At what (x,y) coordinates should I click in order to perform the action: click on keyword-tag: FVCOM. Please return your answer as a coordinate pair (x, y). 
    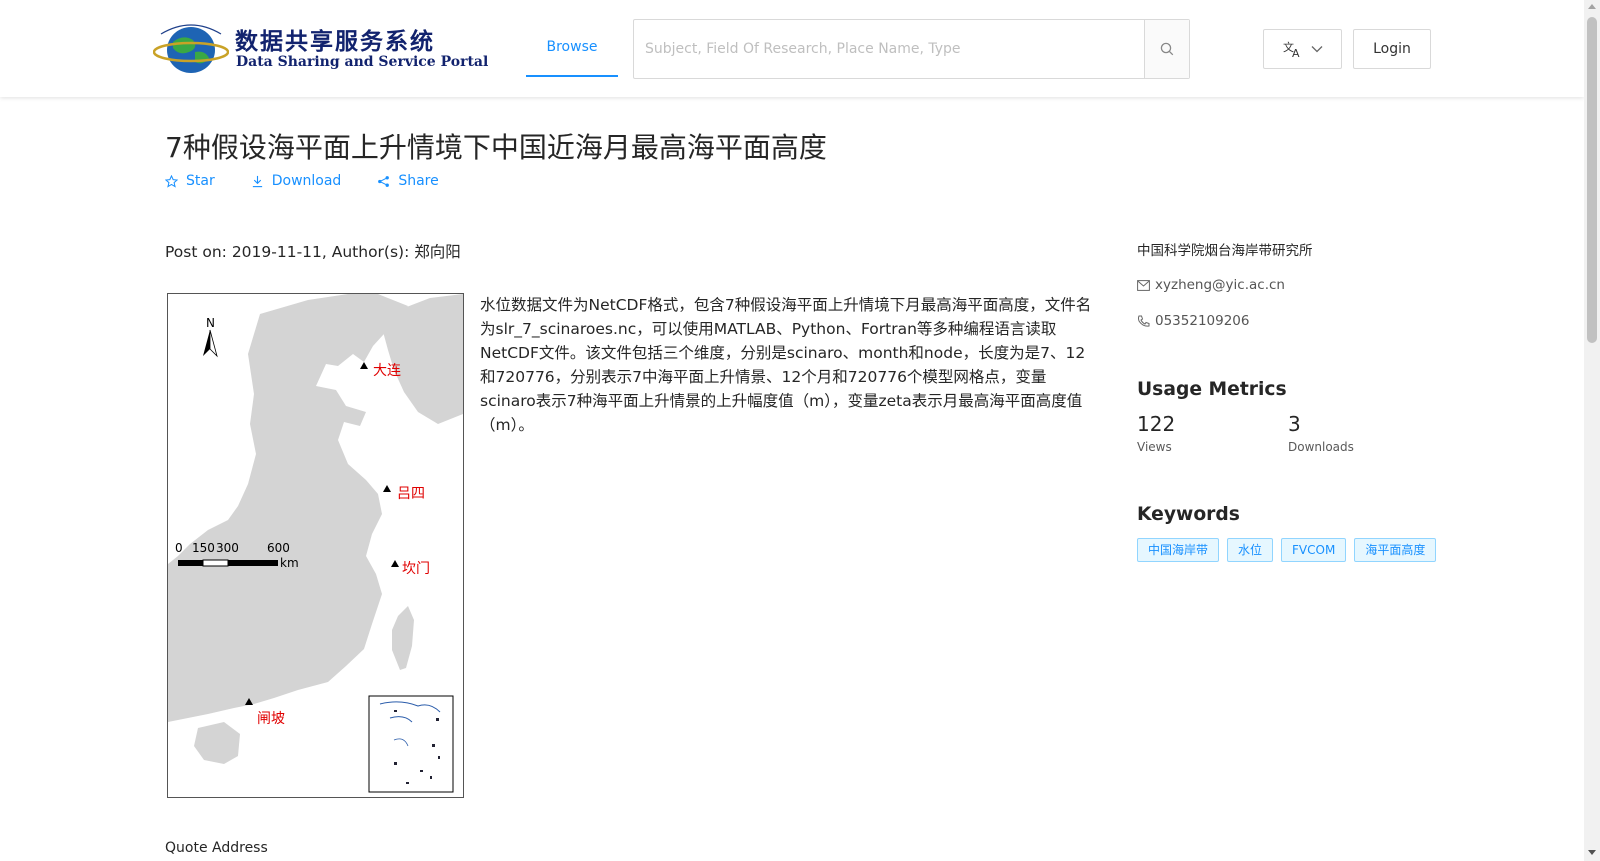
    Looking at the image, I should click on (1314, 550).